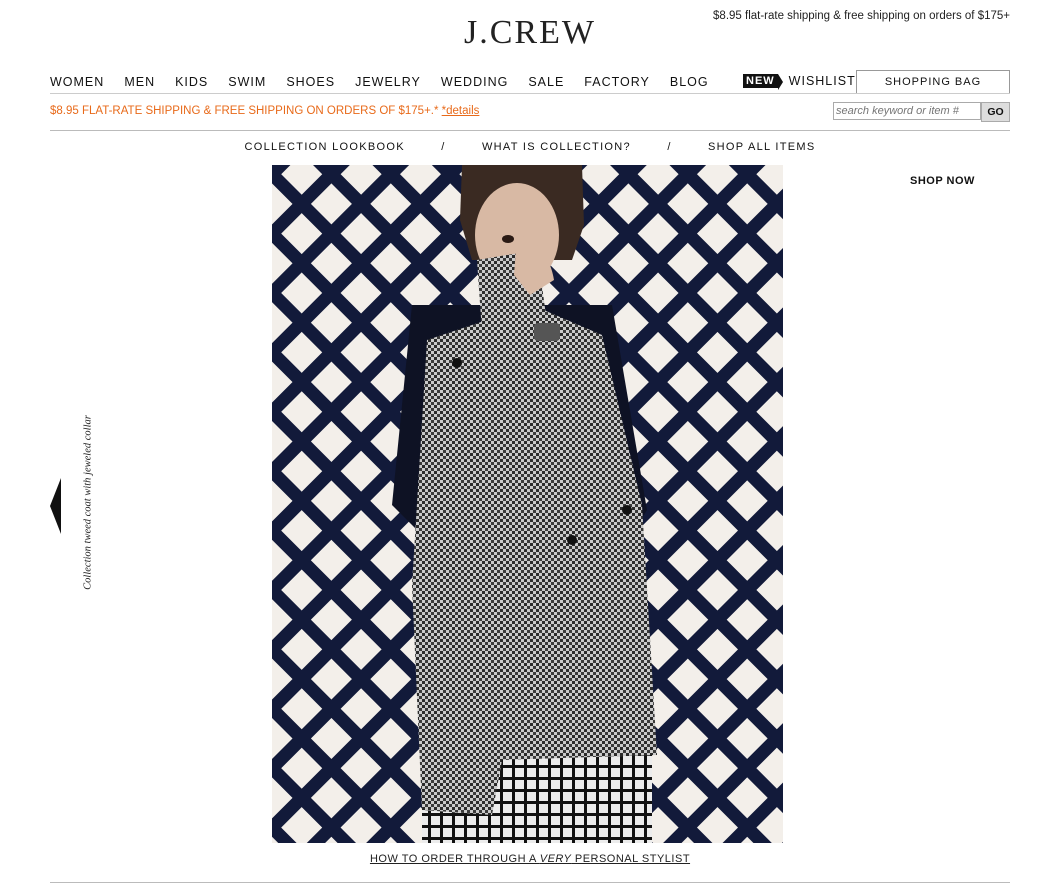 This screenshot has height=888, width=1060. What do you see at coordinates (822, 81) in the screenshot?
I see `wishlist-label: WISHLIST` at bounding box center [822, 81].